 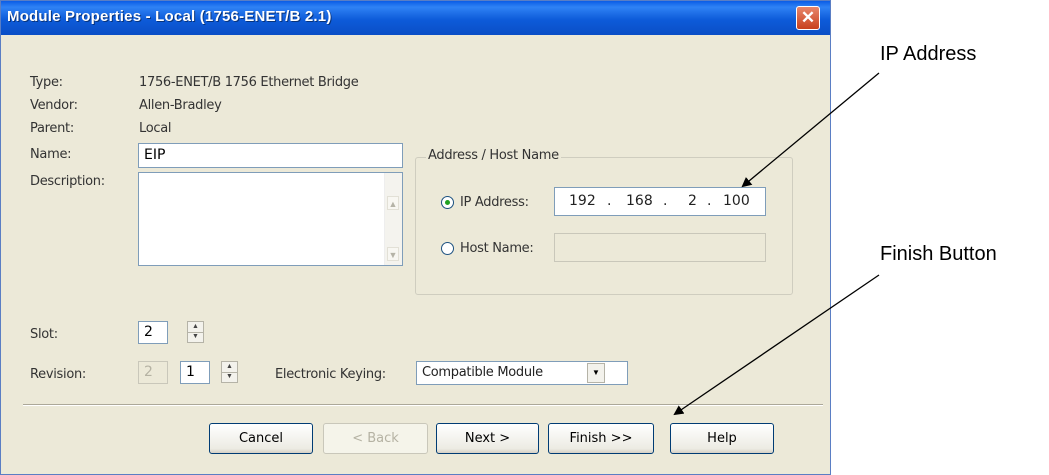 What do you see at coordinates (423, 405) in the screenshot?
I see `separator` at bounding box center [423, 405].